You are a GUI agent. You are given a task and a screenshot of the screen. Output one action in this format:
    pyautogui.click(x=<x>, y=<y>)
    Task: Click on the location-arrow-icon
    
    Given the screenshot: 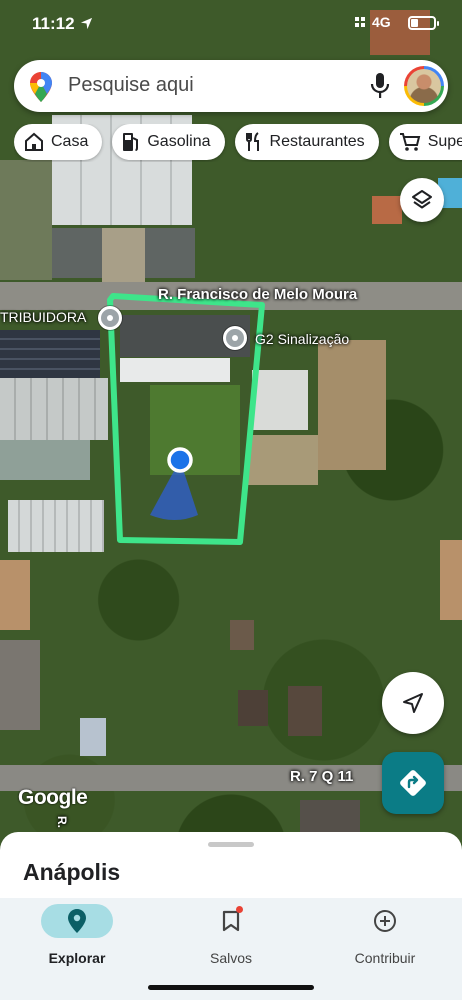 What is the action you would take?
    pyautogui.click(x=86, y=23)
    